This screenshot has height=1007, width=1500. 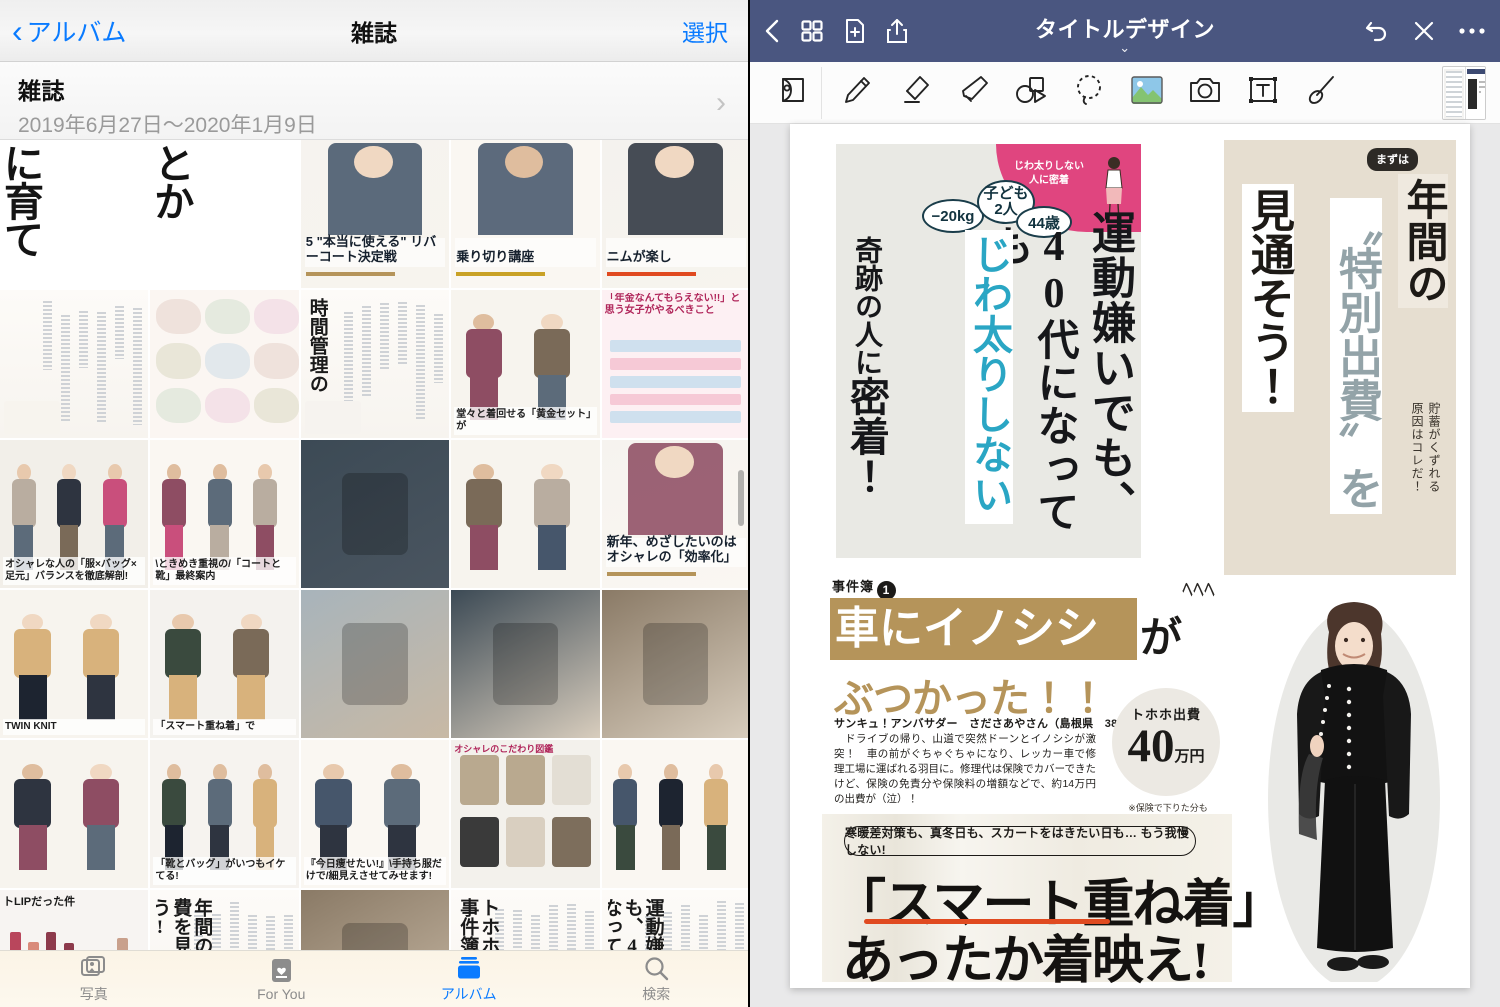 I want to click on tab-search: 検索, so click(x=656, y=979).